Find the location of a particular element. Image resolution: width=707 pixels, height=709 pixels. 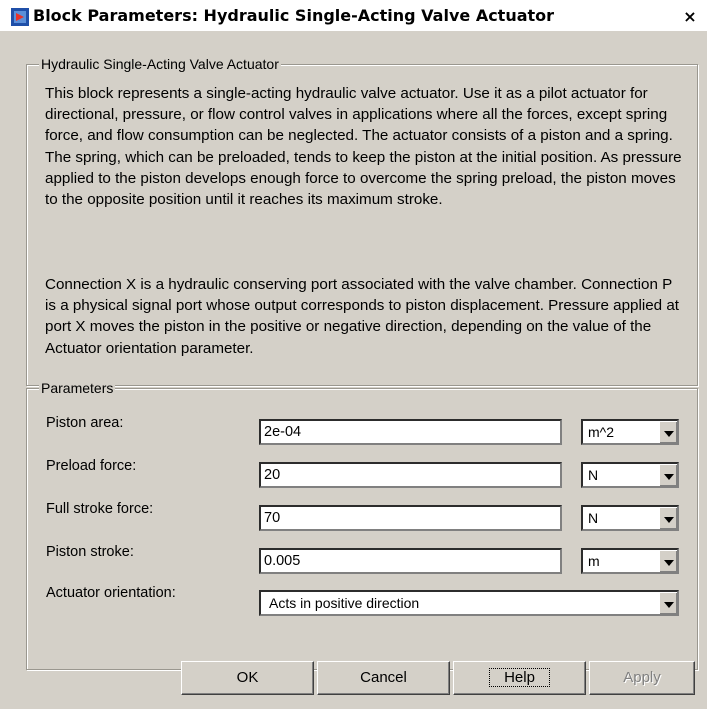

full-stroke-force-unit-value: N is located at coordinates (593, 518).